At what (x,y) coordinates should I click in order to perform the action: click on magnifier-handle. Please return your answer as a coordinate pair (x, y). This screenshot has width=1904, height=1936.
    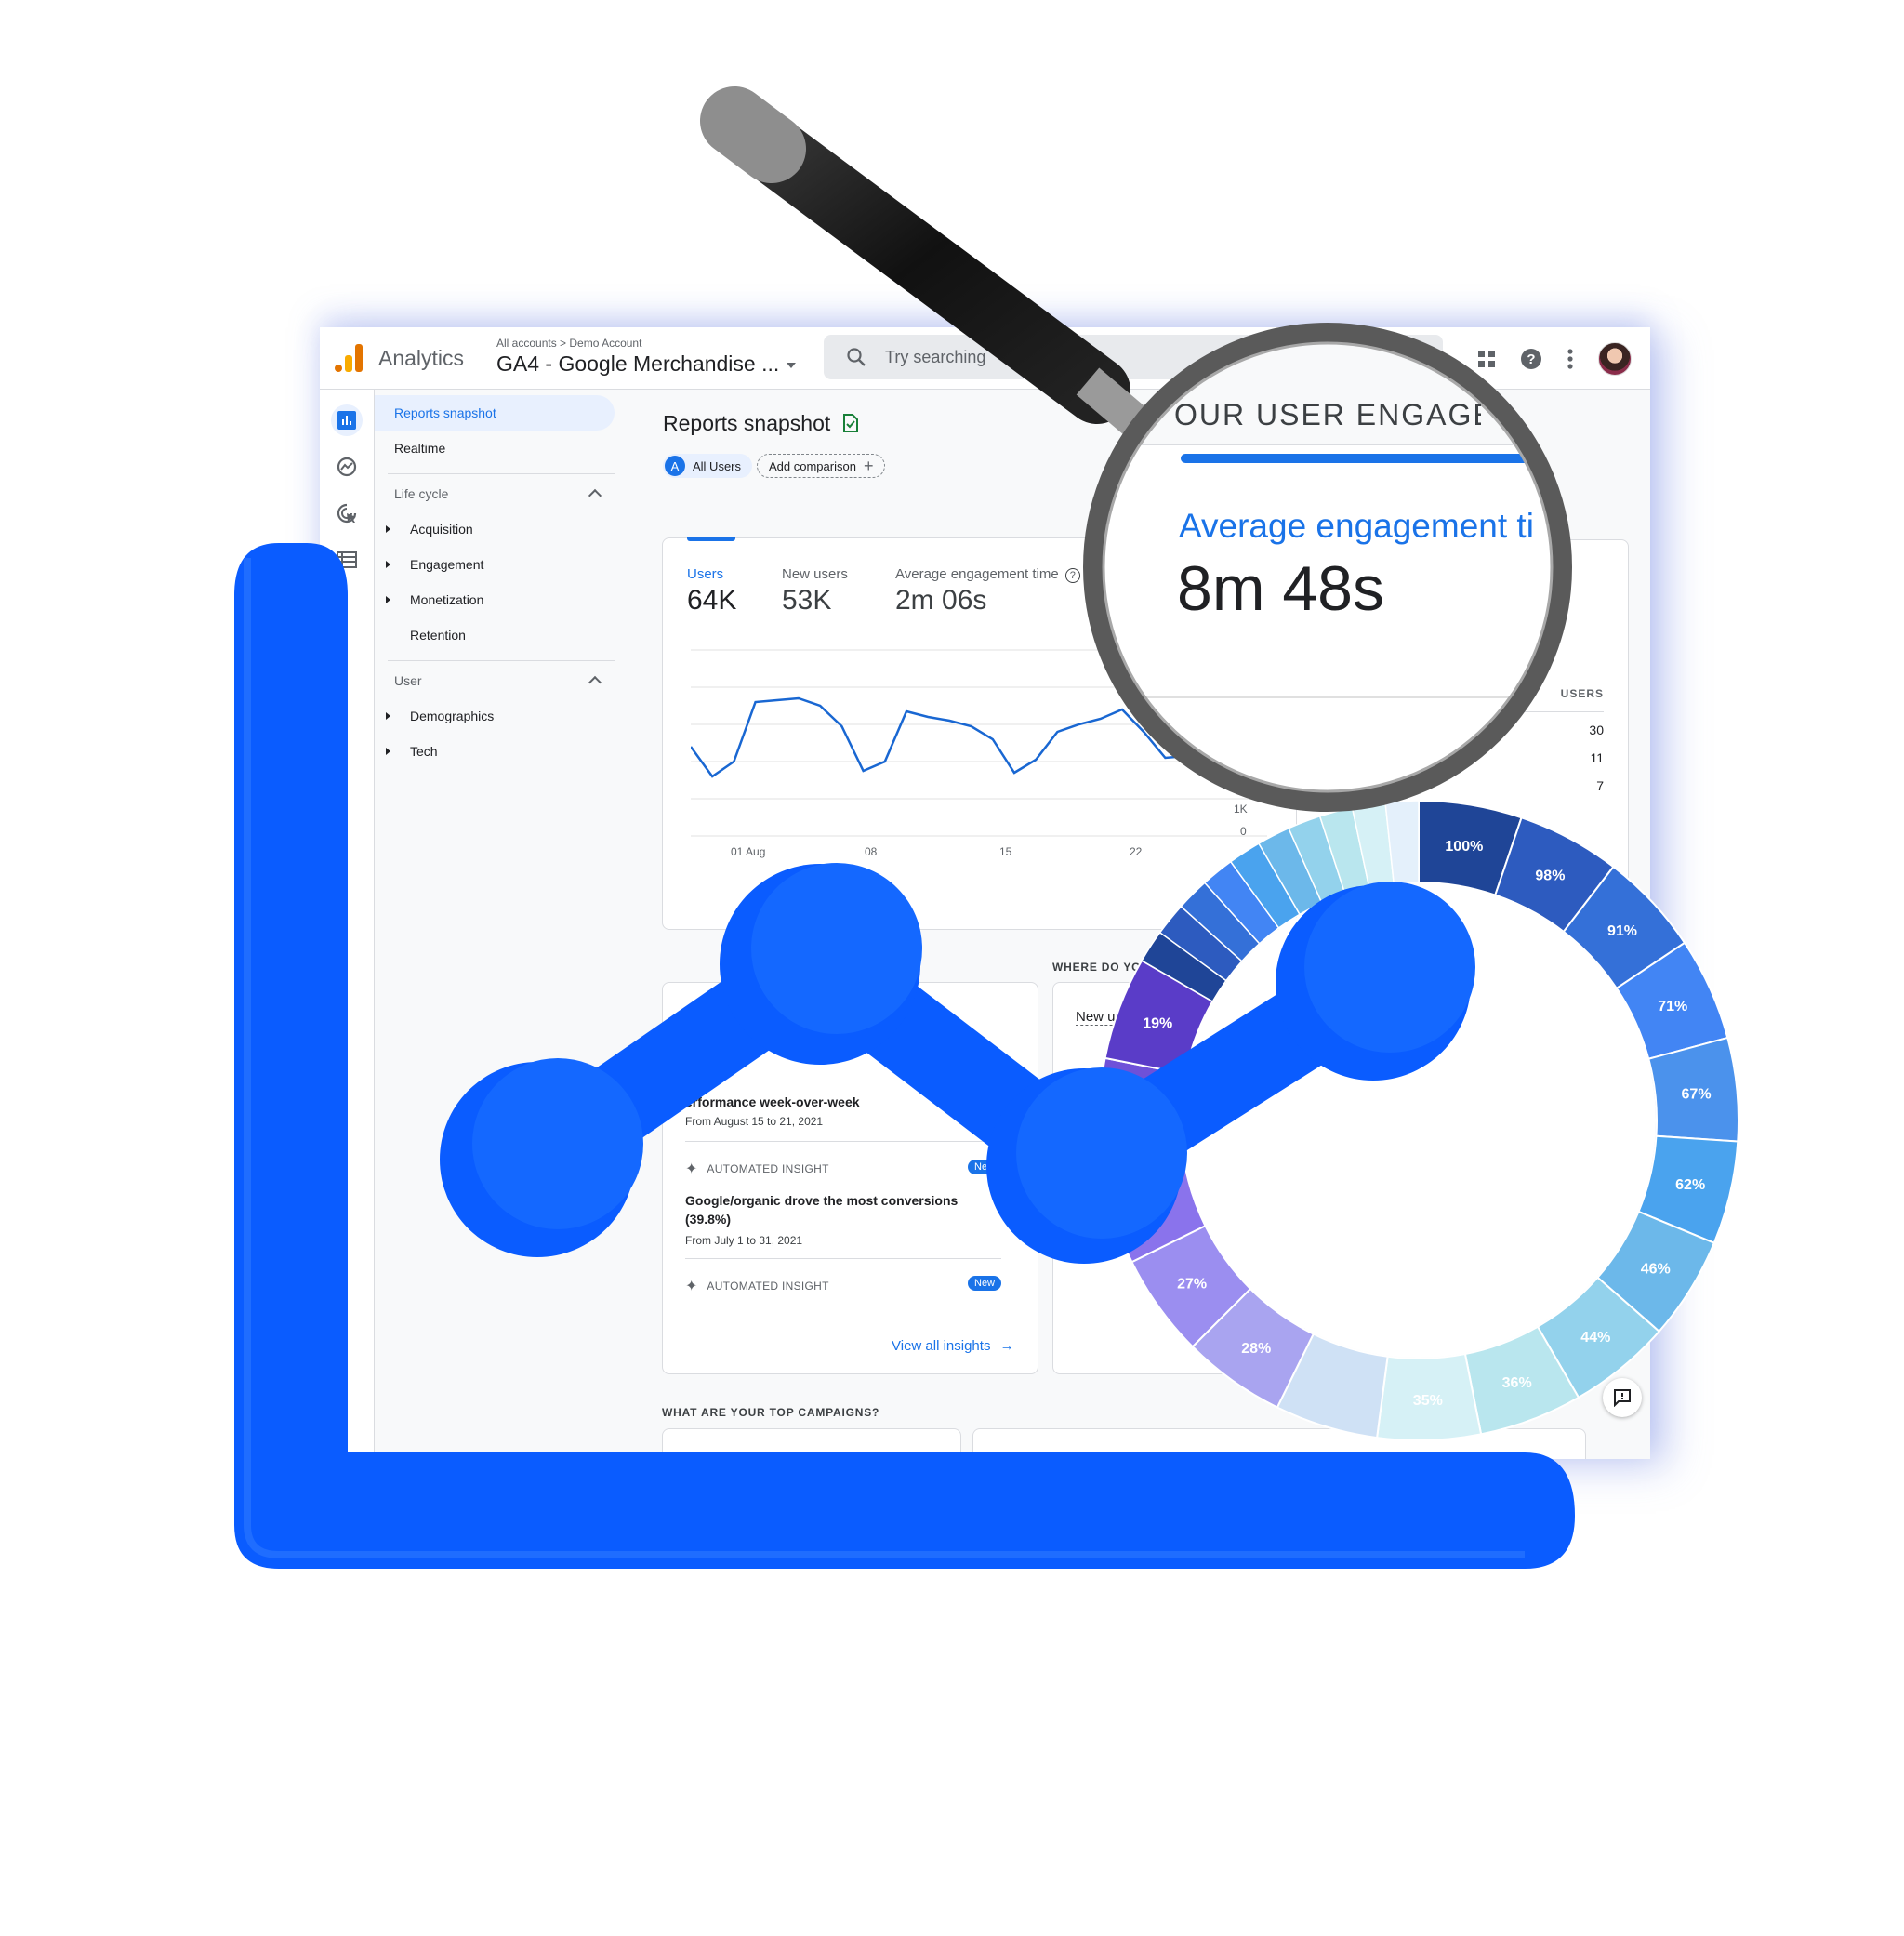
    Looking at the image, I should click on (930, 266).